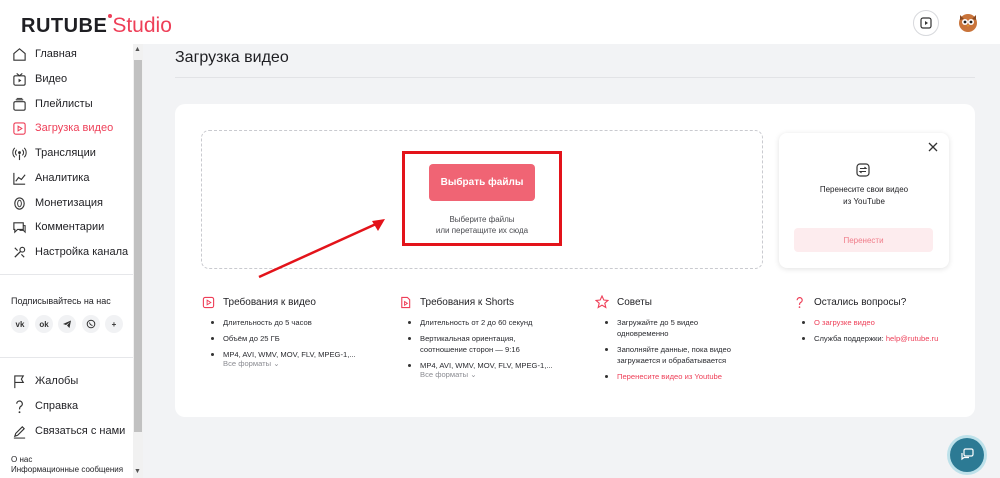 Image resolution: width=1000 pixels, height=478 pixels. I want to click on star-icon, so click(602, 302).